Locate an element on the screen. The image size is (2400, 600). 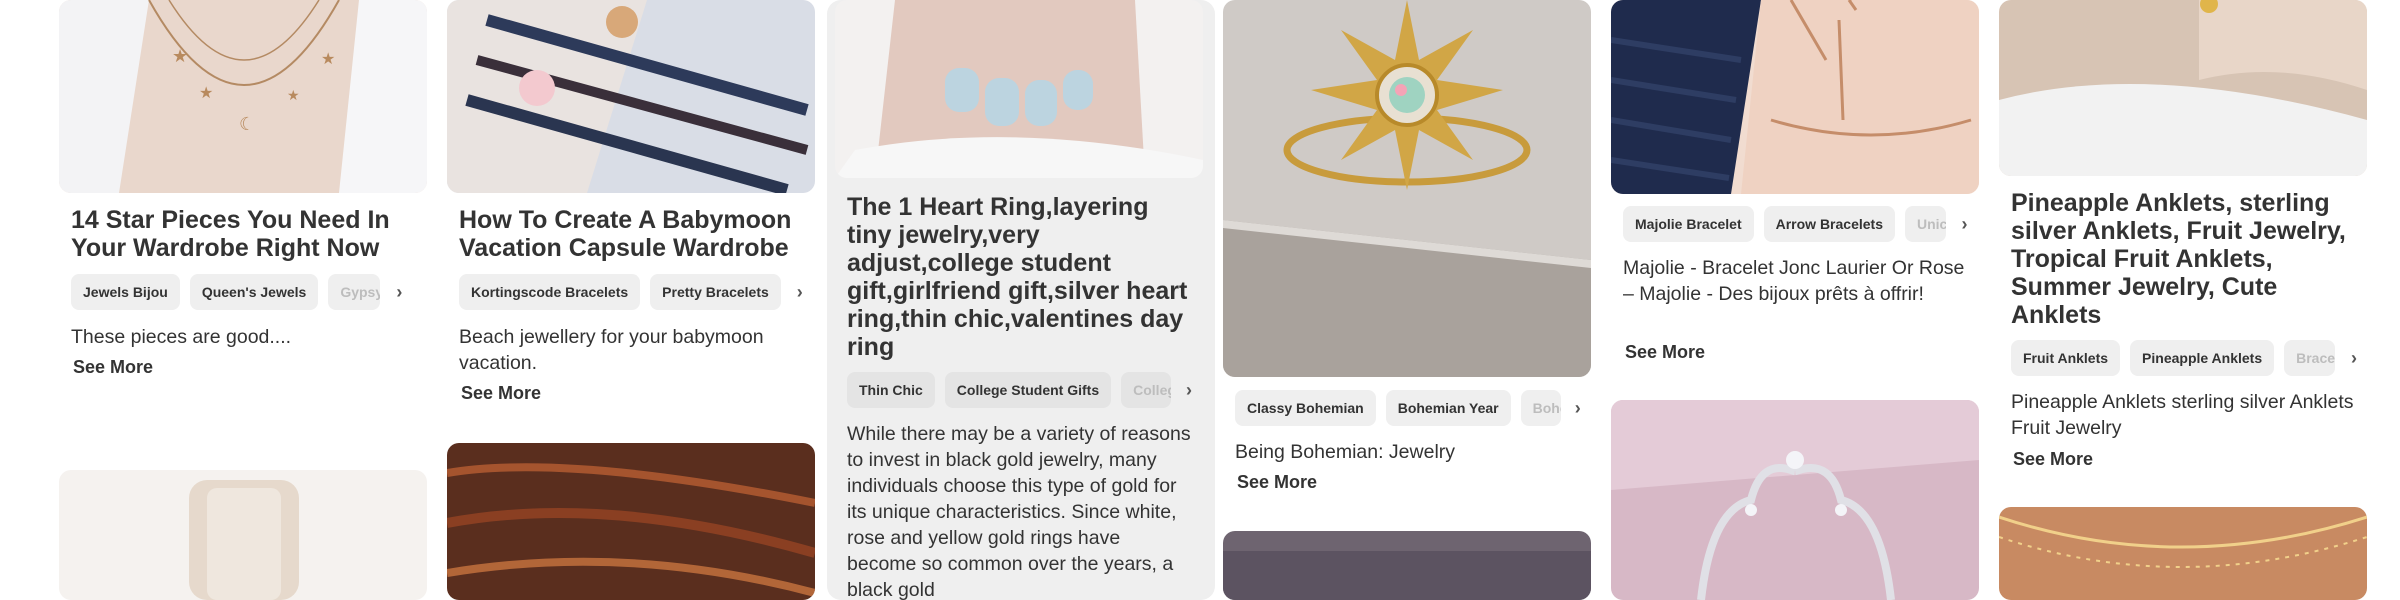
tag-chip: Bohe is located at coordinates (1540, 408).